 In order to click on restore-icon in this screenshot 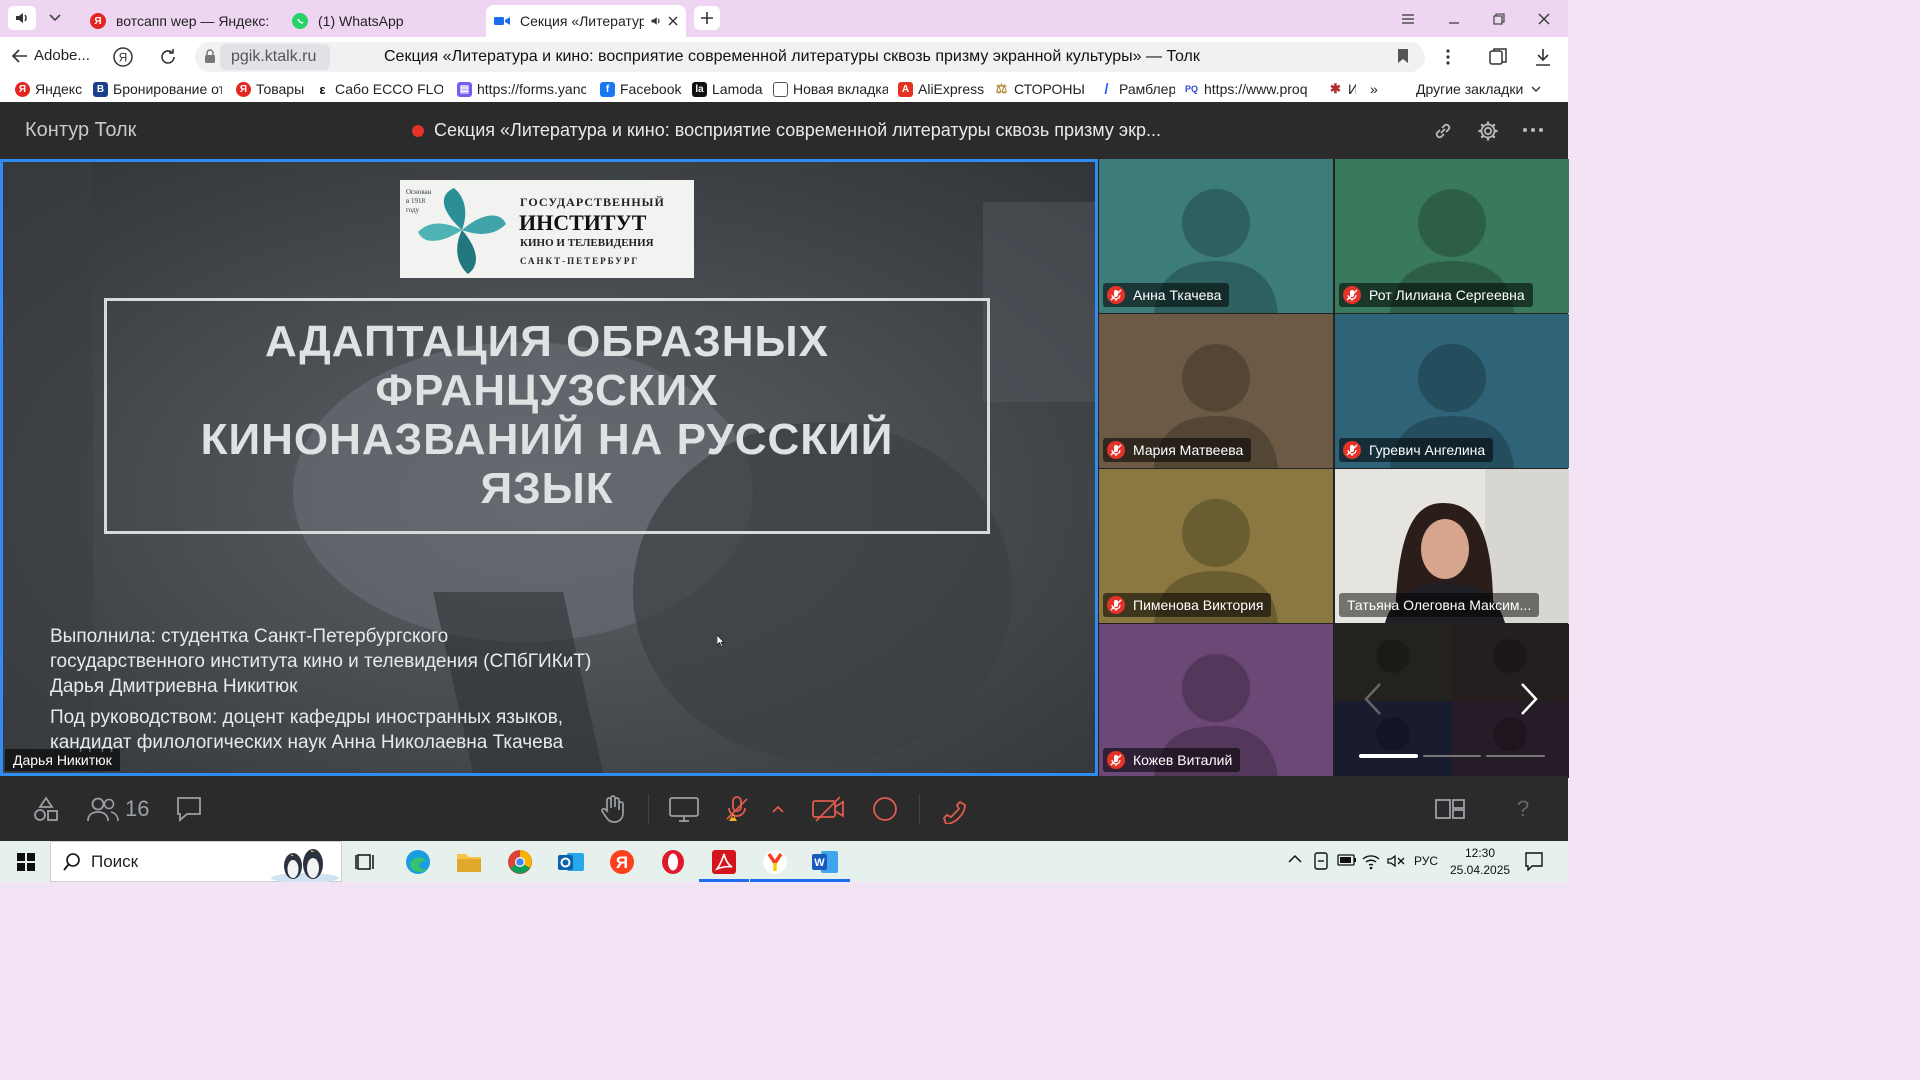, I will do `click(1499, 19)`.